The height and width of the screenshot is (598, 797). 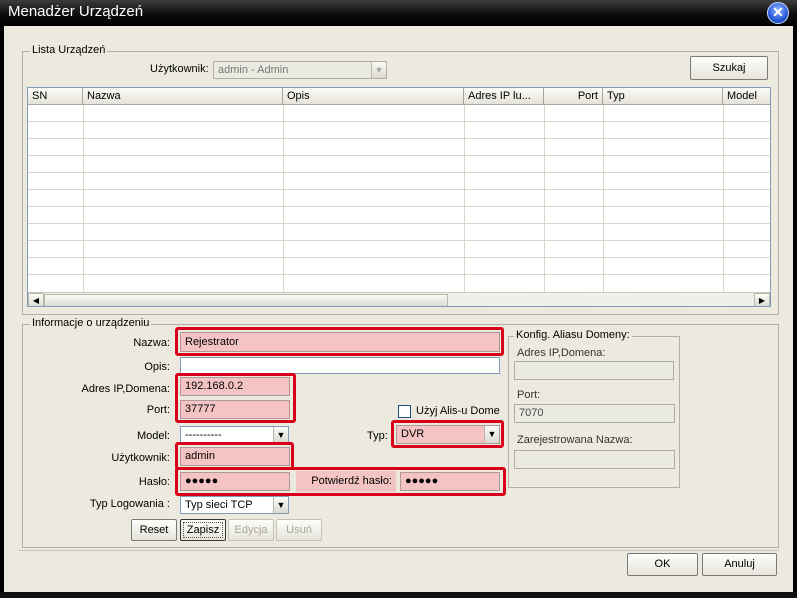 What do you see at coordinates (151, 343) in the screenshot?
I see `name-label: Nazwa:` at bounding box center [151, 343].